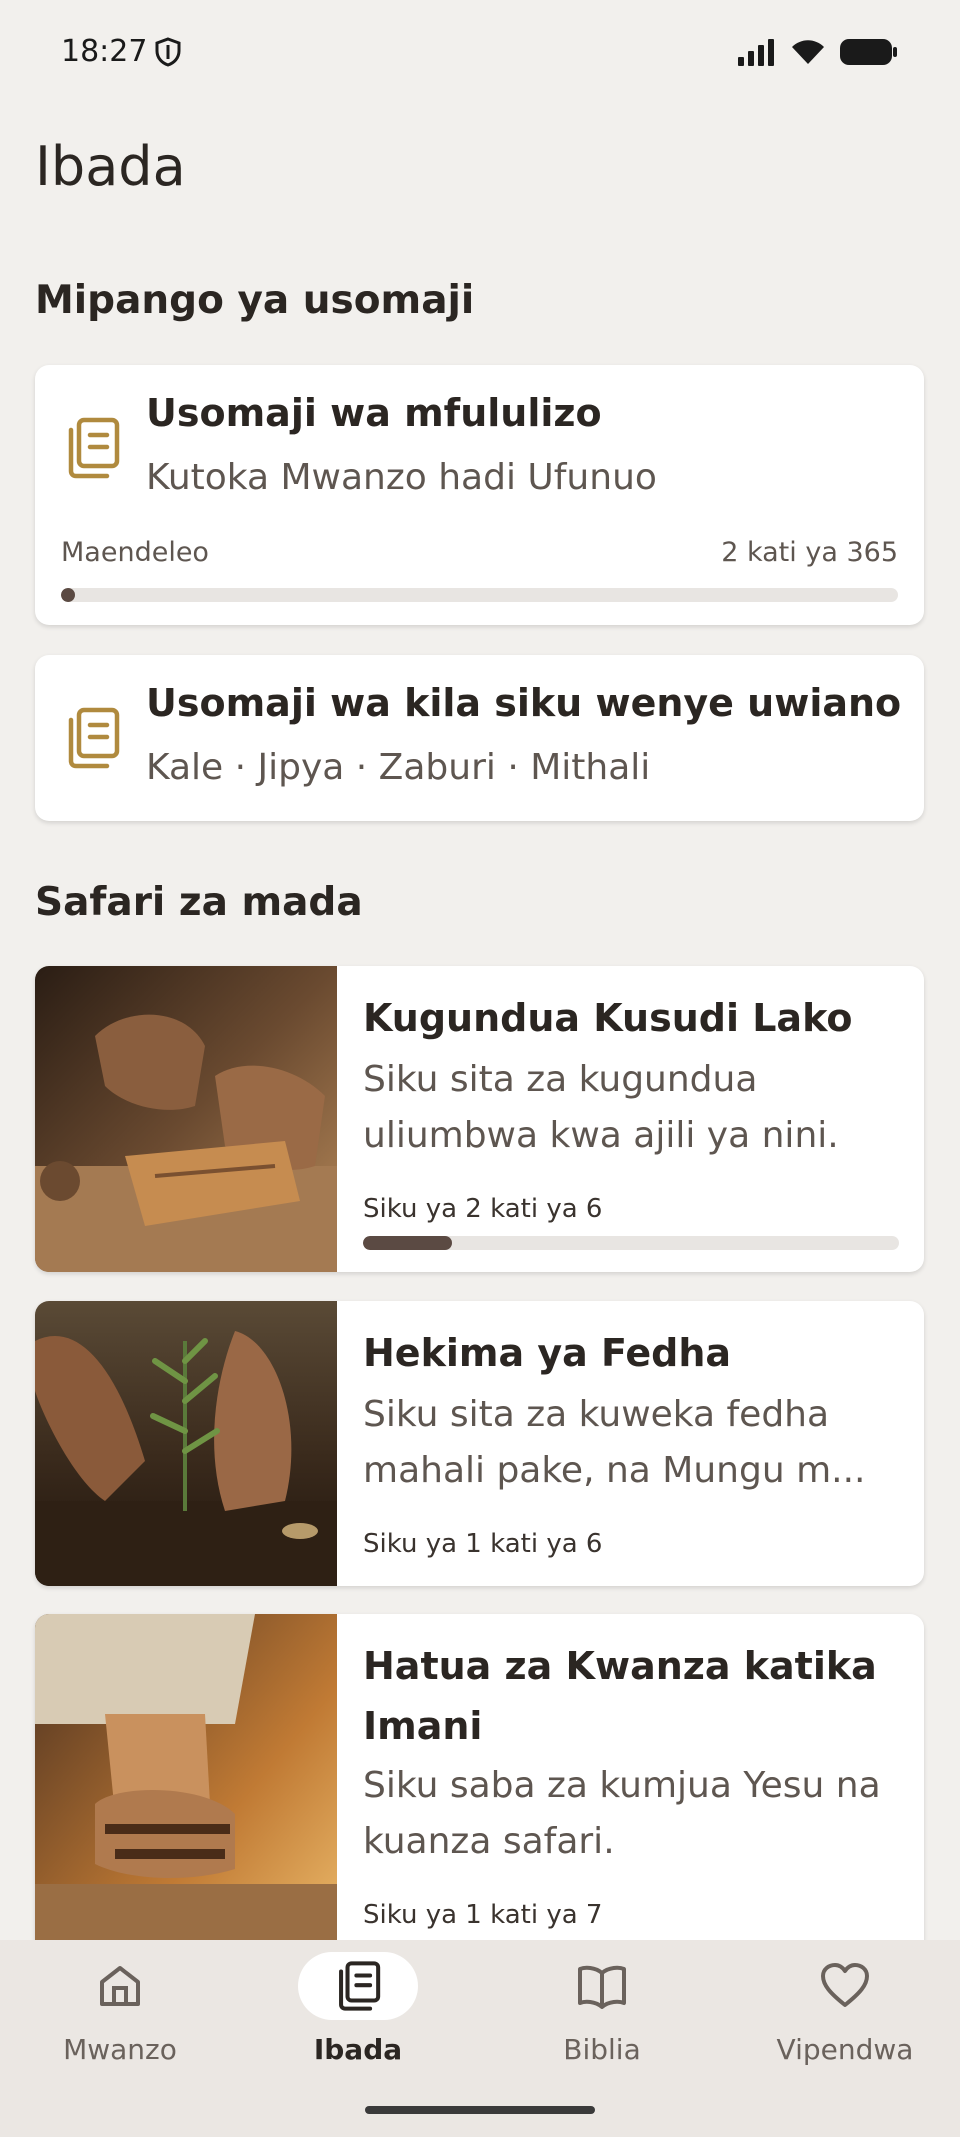 This screenshot has height=2137, width=960. Describe the element at coordinates (408, 1243) in the screenshot. I see `journey-progress-fill` at that location.